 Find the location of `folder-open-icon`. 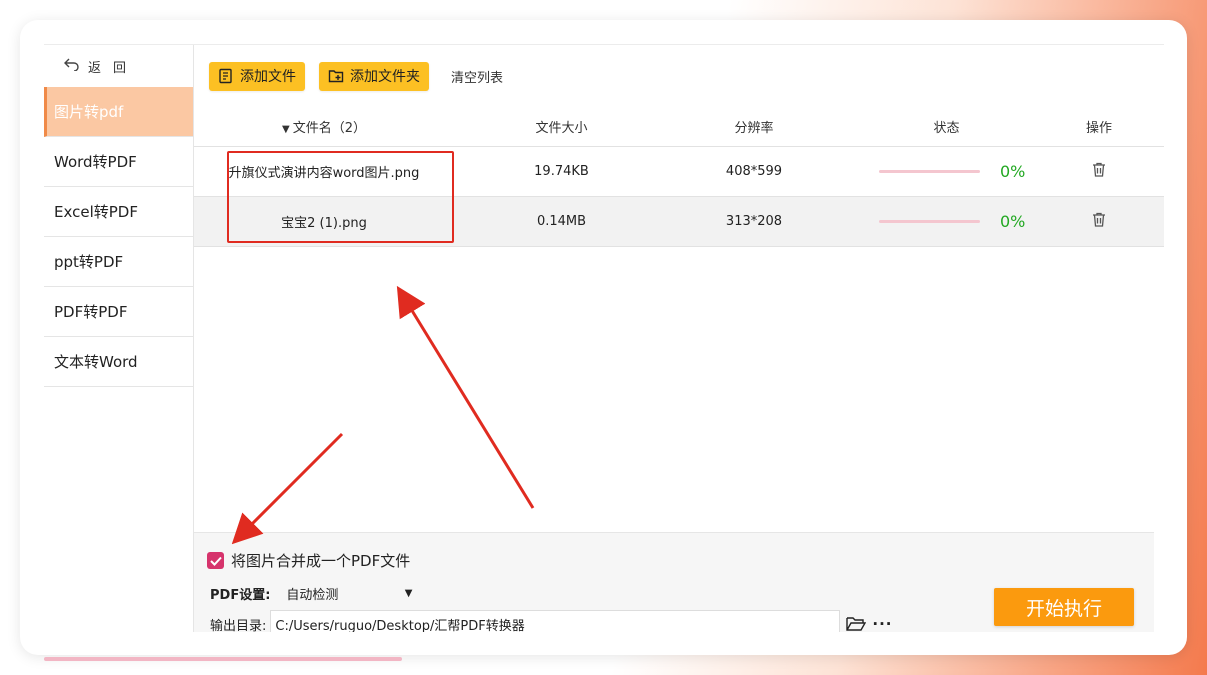

folder-open-icon is located at coordinates (856, 624).